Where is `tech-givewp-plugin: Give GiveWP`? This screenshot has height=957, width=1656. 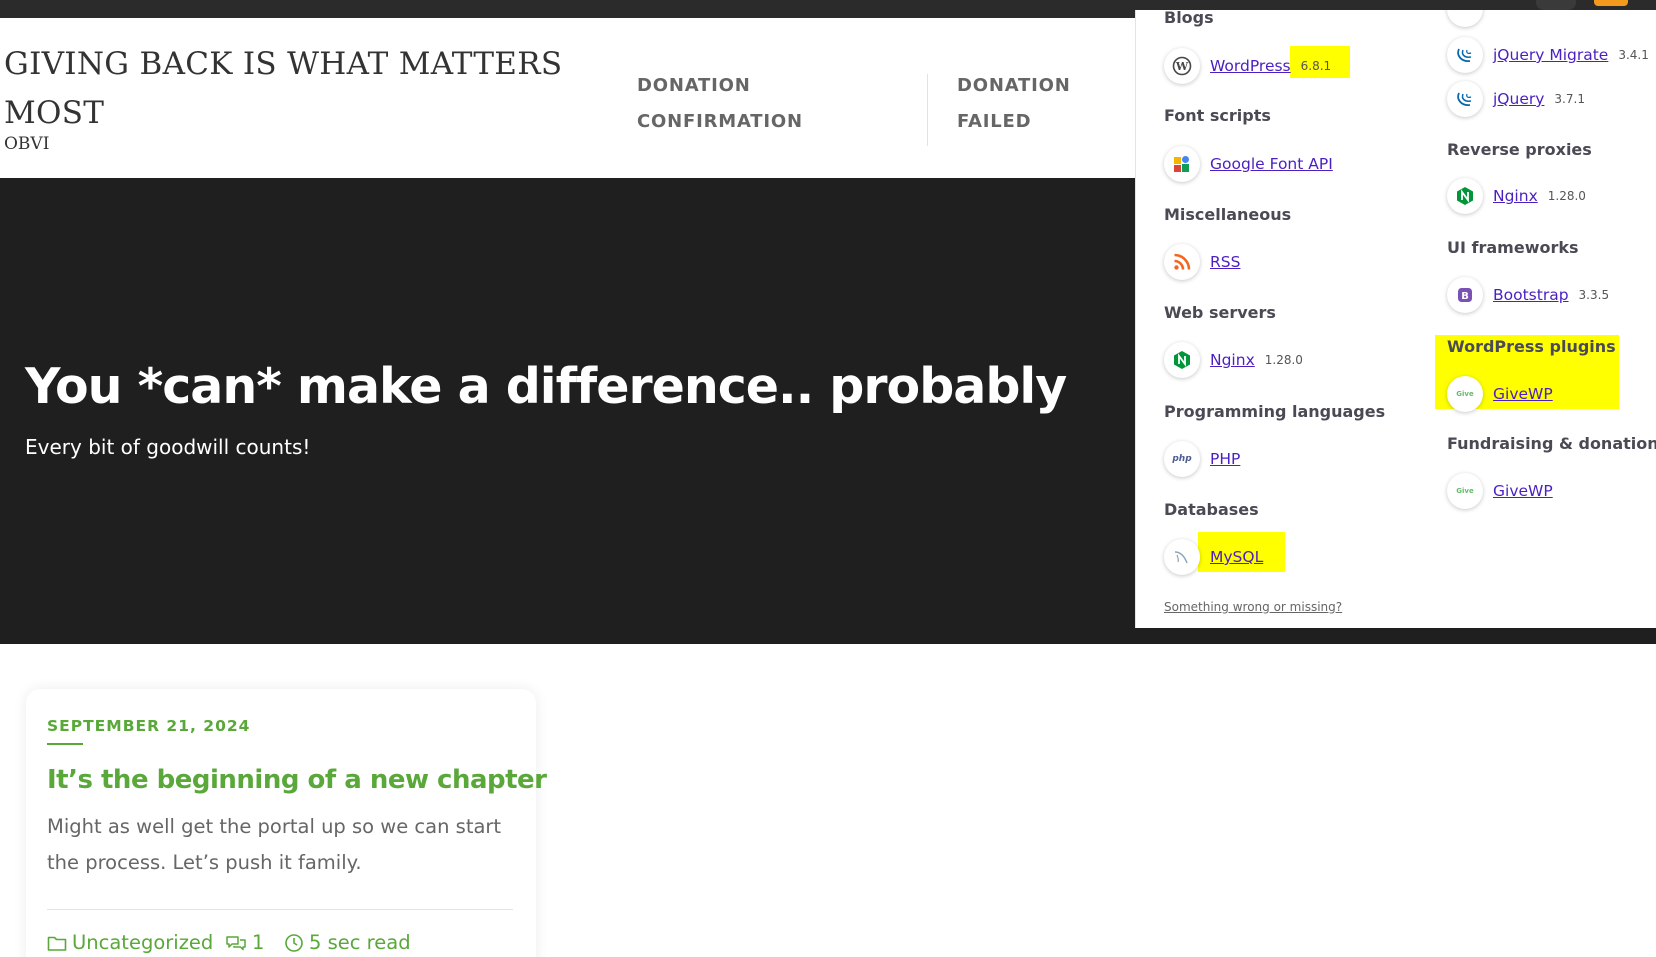 tech-givewp-plugin: Give GiveWP is located at coordinates (1500, 394).